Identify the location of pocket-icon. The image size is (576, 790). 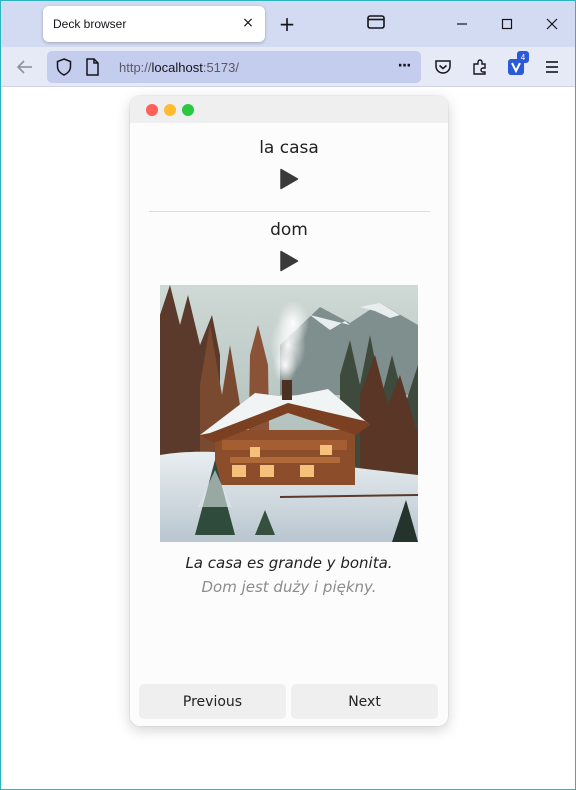
(443, 67).